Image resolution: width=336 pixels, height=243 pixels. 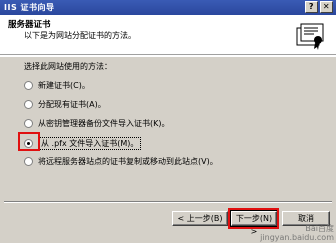 What do you see at coordinates (168, 7) in the screenshot?
I see `title-bar: IIS 证书向导 ? ✕` at bounding box center [168, 7].